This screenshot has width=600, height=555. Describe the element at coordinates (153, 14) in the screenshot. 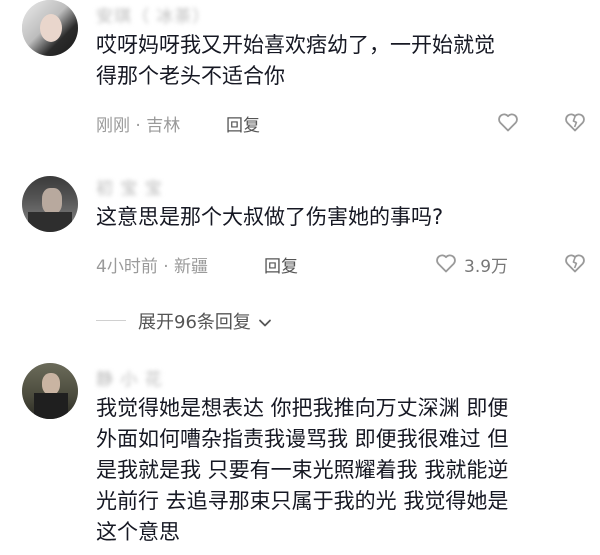

I see `username: 安琪（ 冰茶）` at that location.